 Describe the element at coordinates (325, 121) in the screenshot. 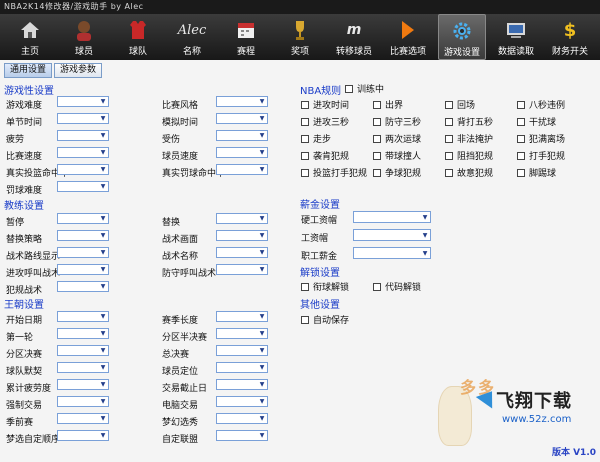

I see `rule-checkbox: 进攻三秒` at that location.